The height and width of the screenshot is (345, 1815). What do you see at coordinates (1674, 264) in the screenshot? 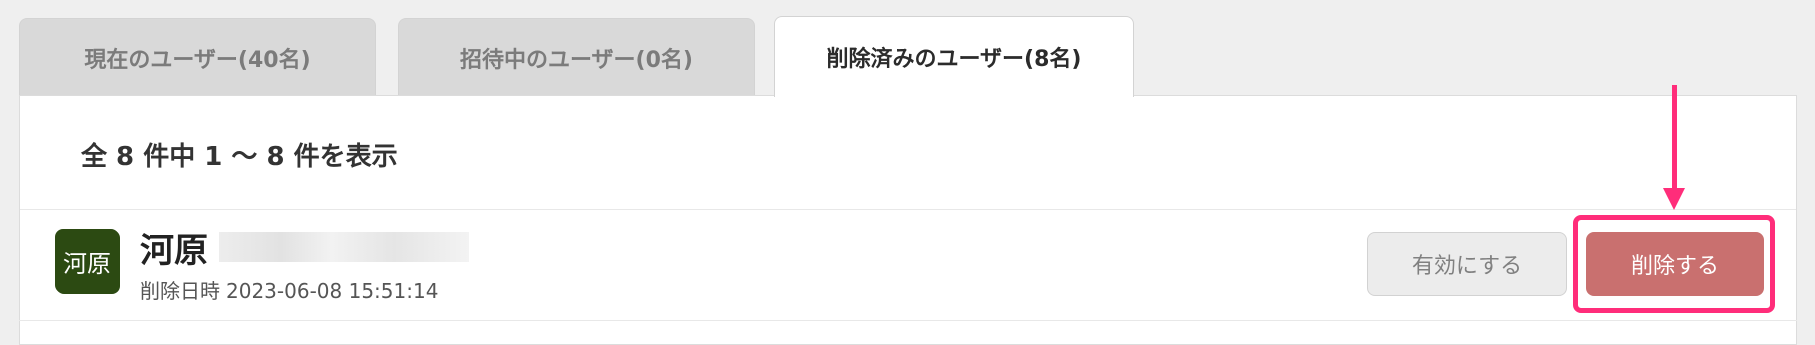
I see `delete-highlight-box` at bounding box center [1674, 264].